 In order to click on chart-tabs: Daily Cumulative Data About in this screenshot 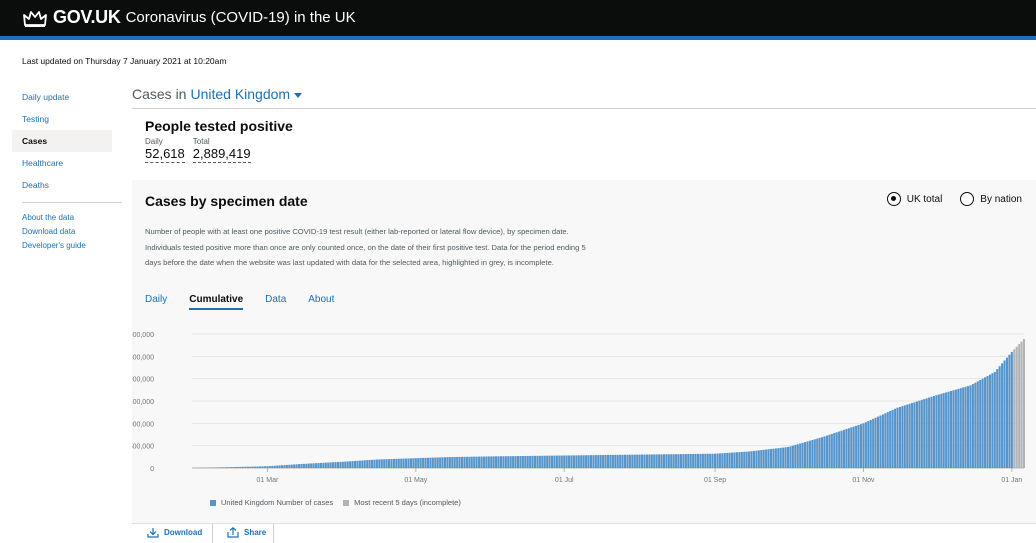, I will do `click(239, 302)`.